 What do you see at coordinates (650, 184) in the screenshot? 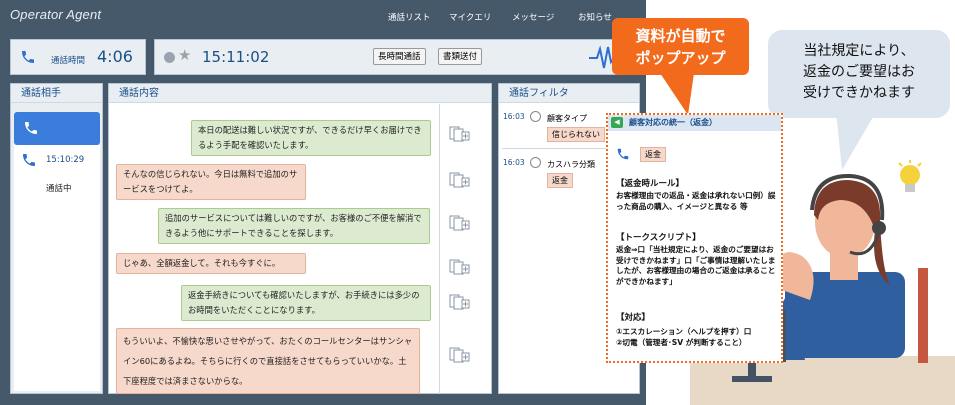
I see `rule-heading: 【返金時ルール】` at bounding box center [650, 184].